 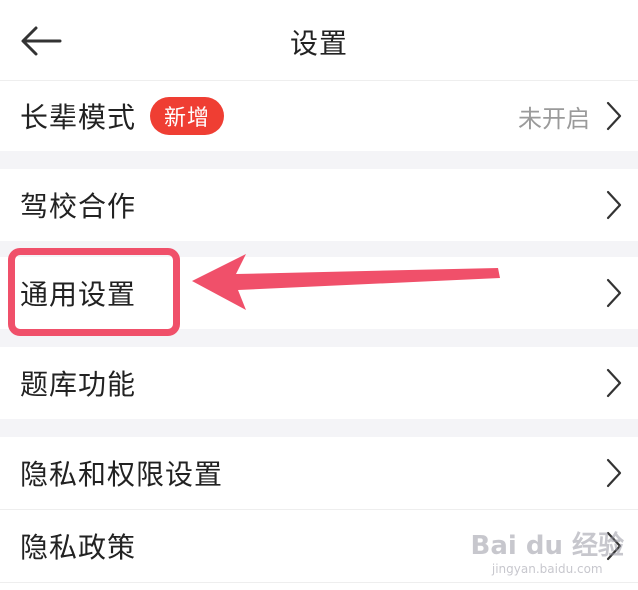 What do you see at coordinates (319, 383) in the screenshot?
I see `row-question-bank: 题库功能` at bounding box center [319, 383].